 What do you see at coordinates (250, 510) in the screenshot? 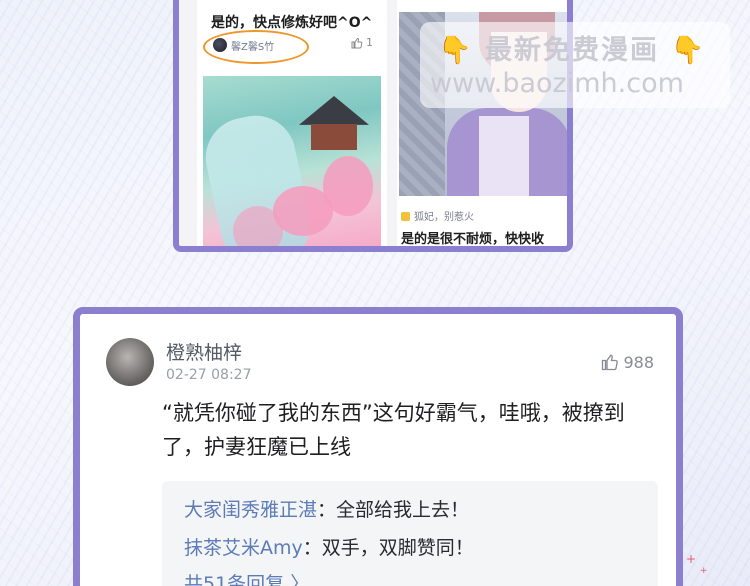
I see `reply-username: 大家闺秀雅正湛` at bounding box center [250, 510].